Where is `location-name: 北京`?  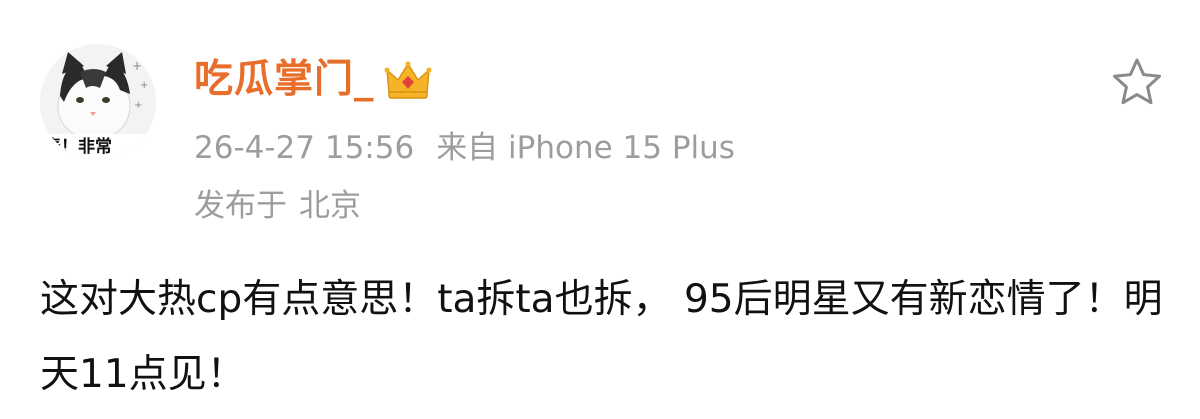 location-name: 北京 is located at coordinates (330, 206).